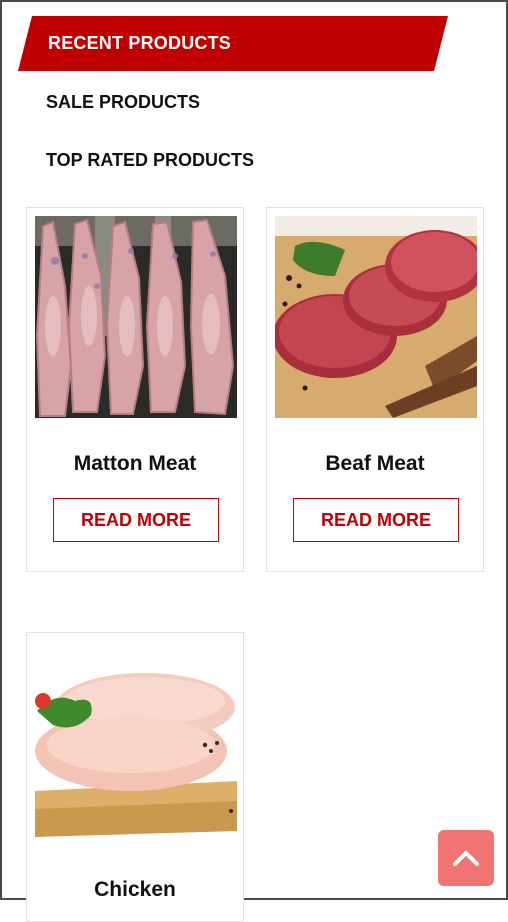 The width and height of the screenshot is (508, 922). What do you see at coordinates (135, 890) in the screenshot?
I see `product-name: Chicken` at bounding box center [135, 890].